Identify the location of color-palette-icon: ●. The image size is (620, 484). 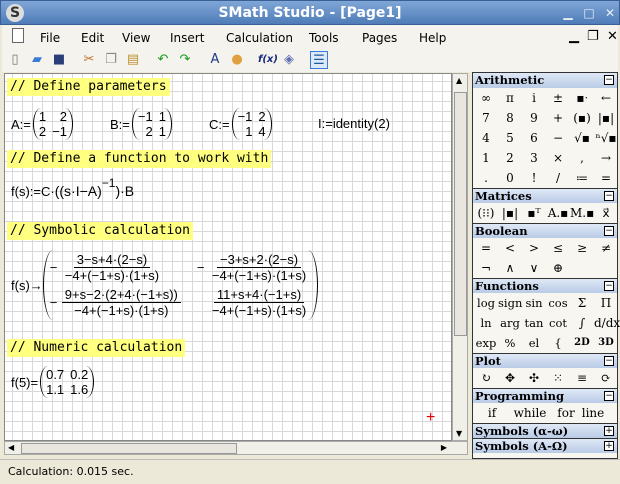
(237, 60).